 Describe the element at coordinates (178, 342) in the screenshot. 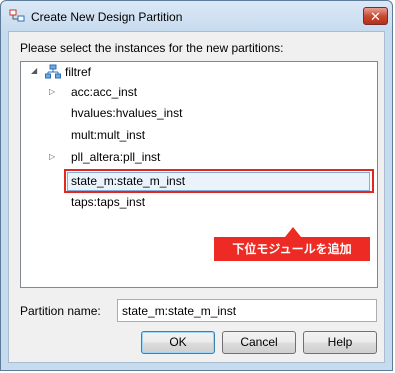

I see `ok-button: OK` at that location.